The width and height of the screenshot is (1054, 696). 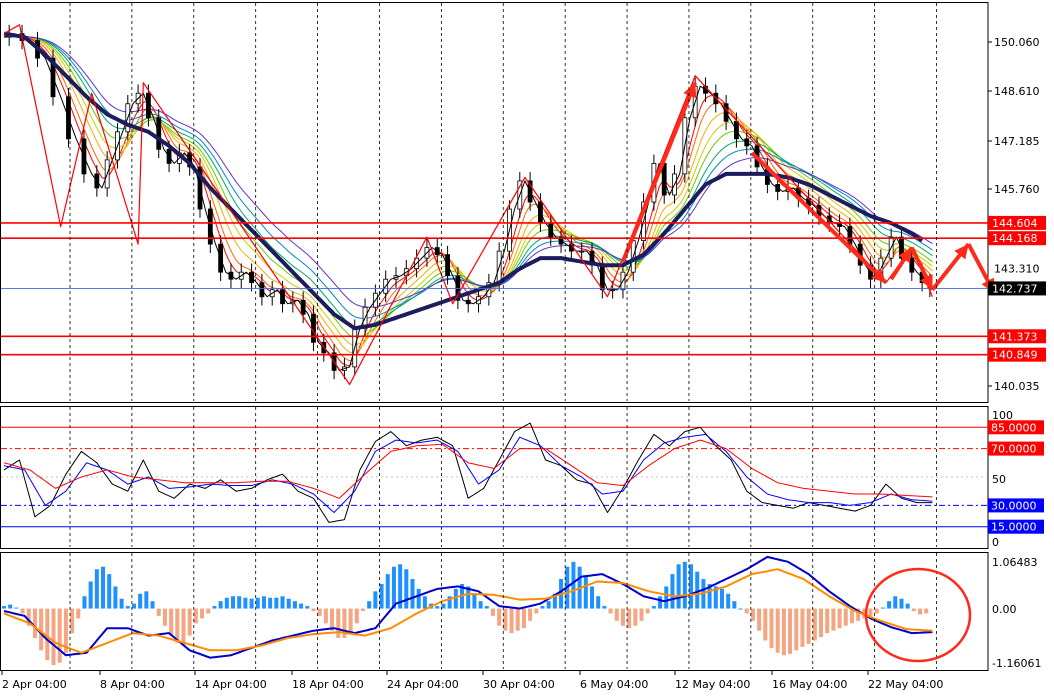 I want to click on level-tag-label: 144.168, so click(x=1015, y=238).